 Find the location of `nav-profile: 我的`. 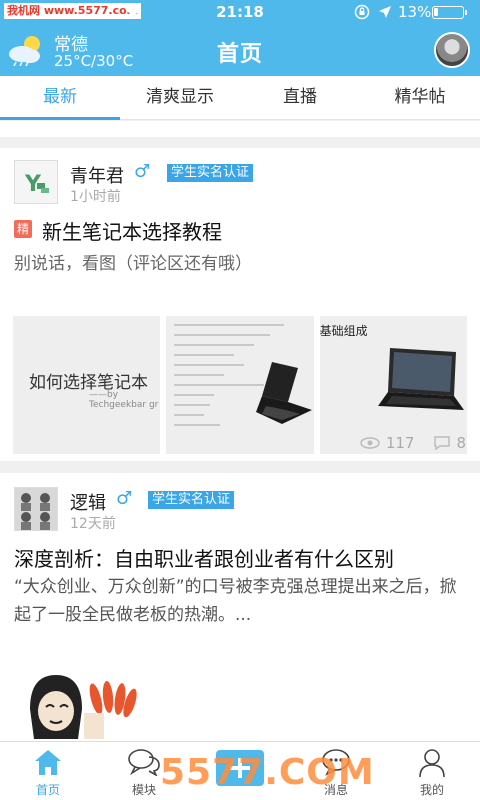

nav-profile: 我的 is located at coordinates (432, 771).